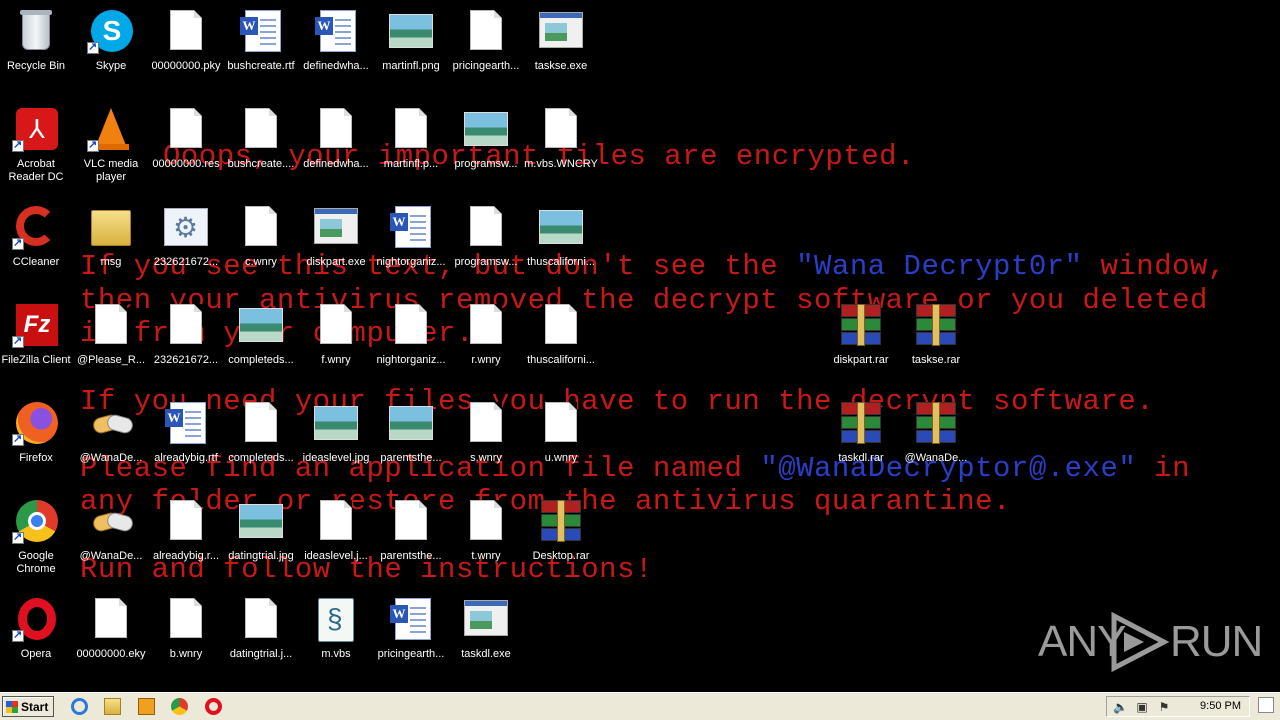 The image size is (1280, 720). I want to click on desktop-icon: martinfl.png, so click(411, 40).